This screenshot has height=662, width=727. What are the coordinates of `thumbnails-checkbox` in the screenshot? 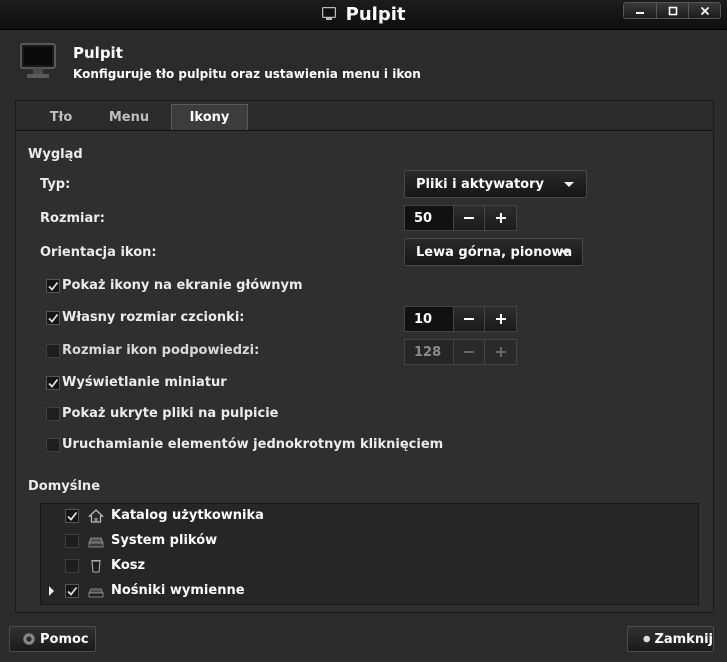 It's located at (53, 383).